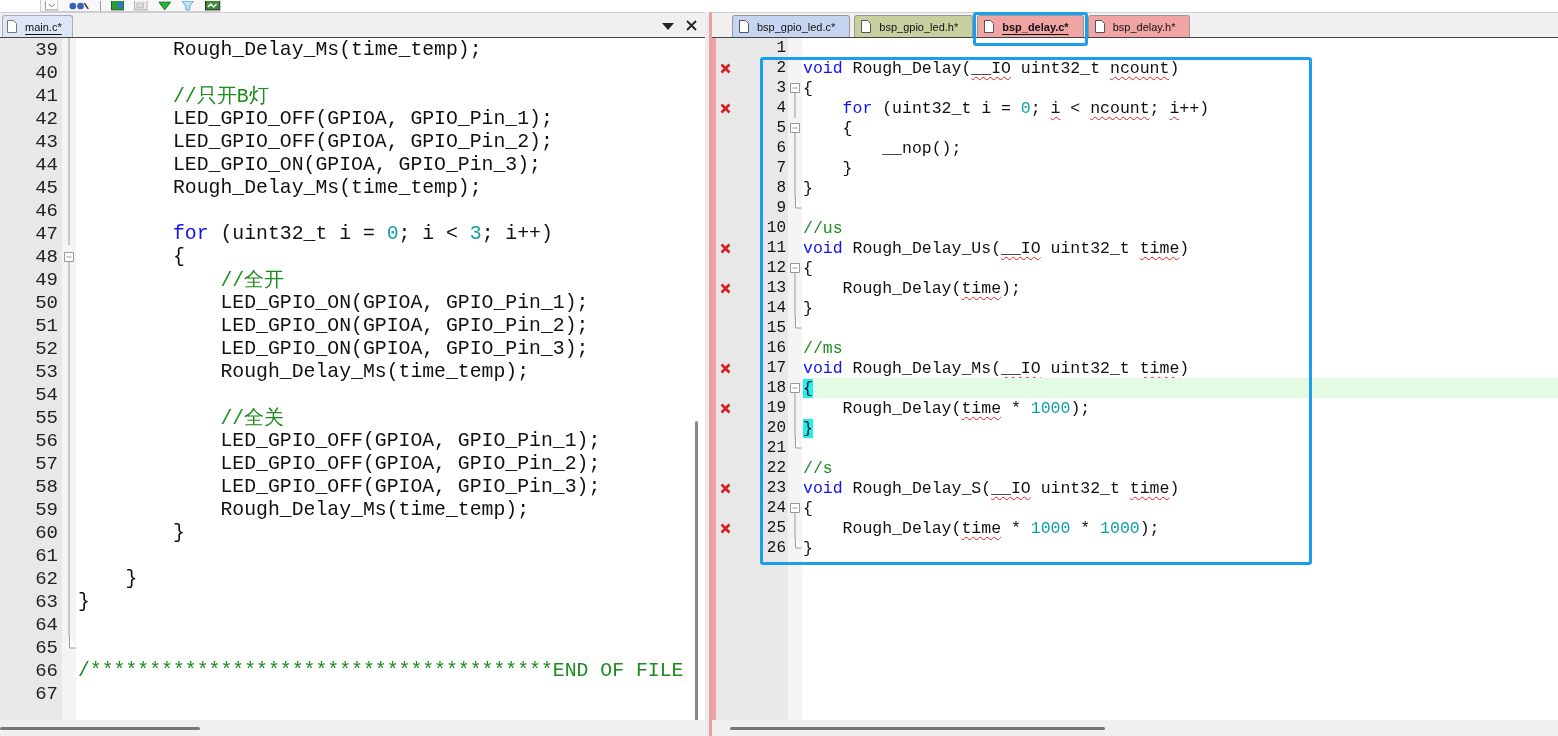 The image size is (1558, 736). Describe the element at coordinates (776, 408) in the screenshot. I see `line-number: 19` at that location.